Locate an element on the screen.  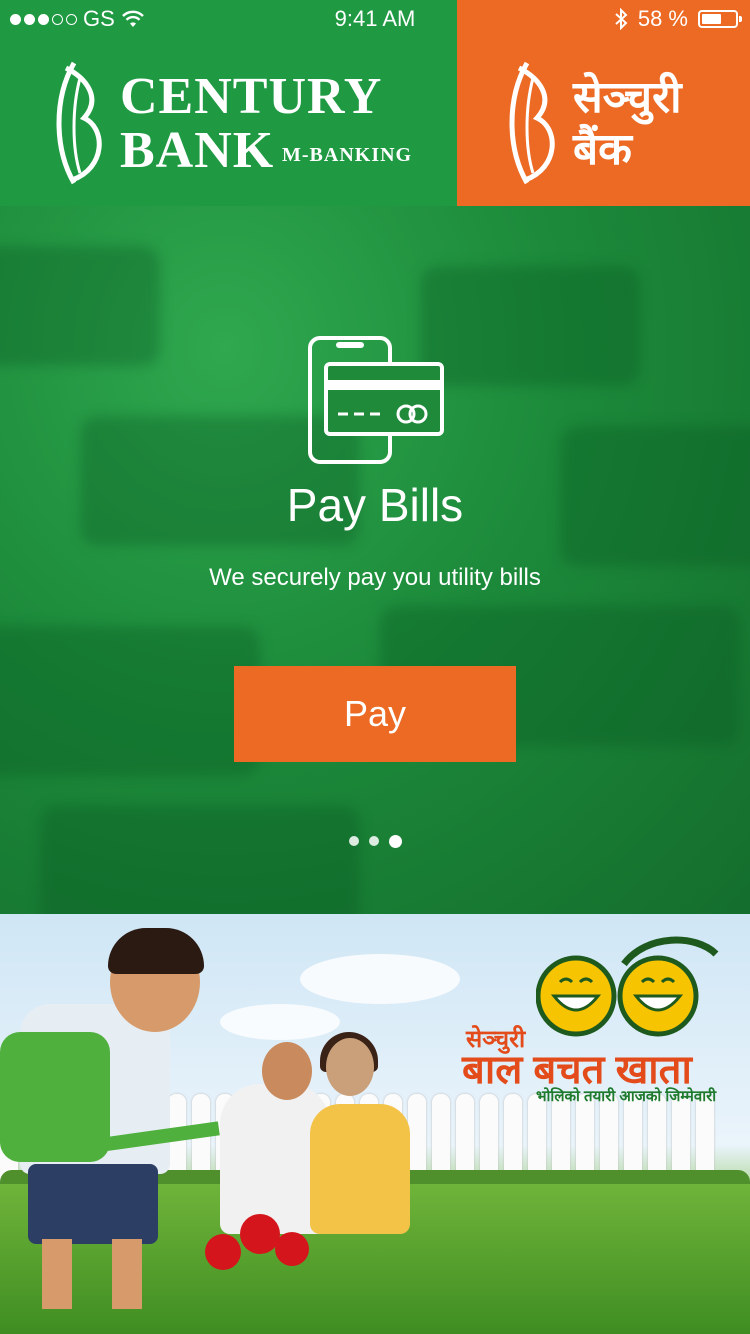
pay-bills-icon is located at coordinates (376, 400).